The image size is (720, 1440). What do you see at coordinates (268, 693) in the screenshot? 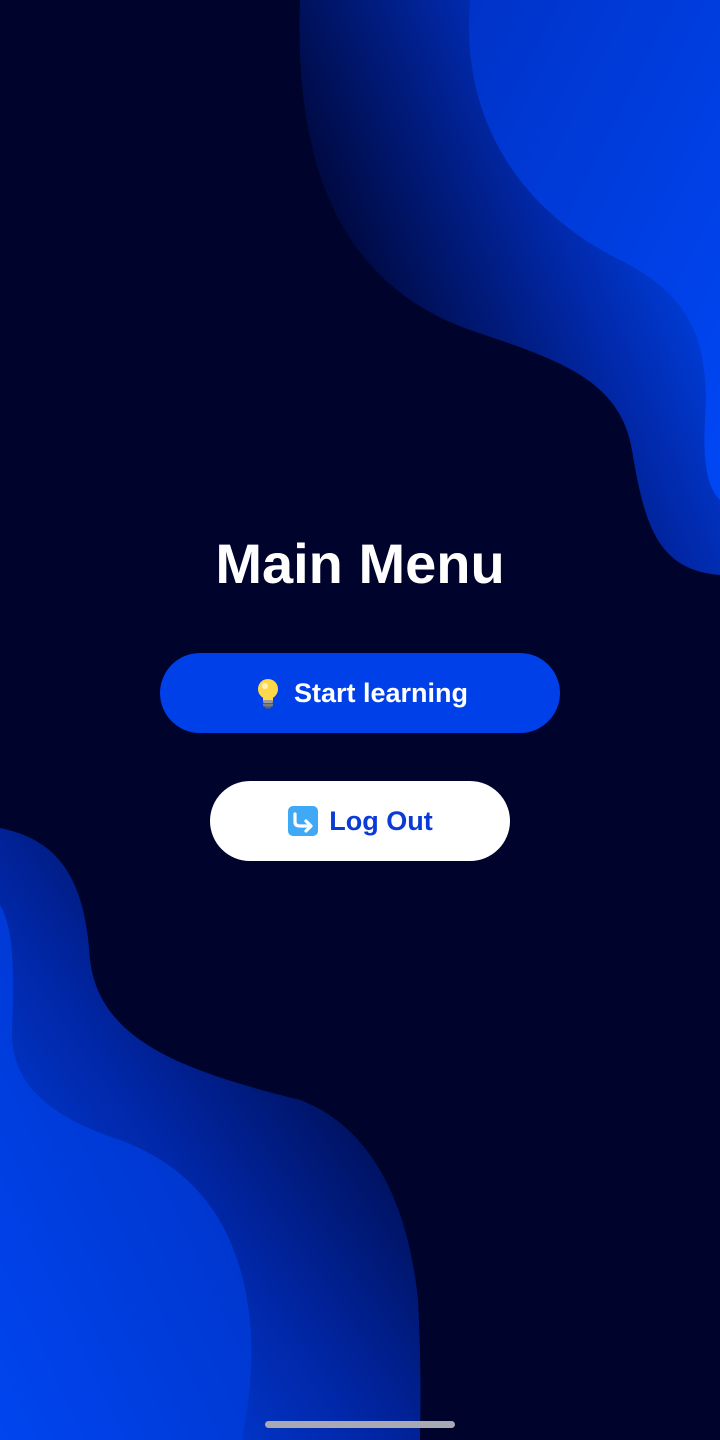
I see `lightbulb-icon` at bounding box center [268, 693].